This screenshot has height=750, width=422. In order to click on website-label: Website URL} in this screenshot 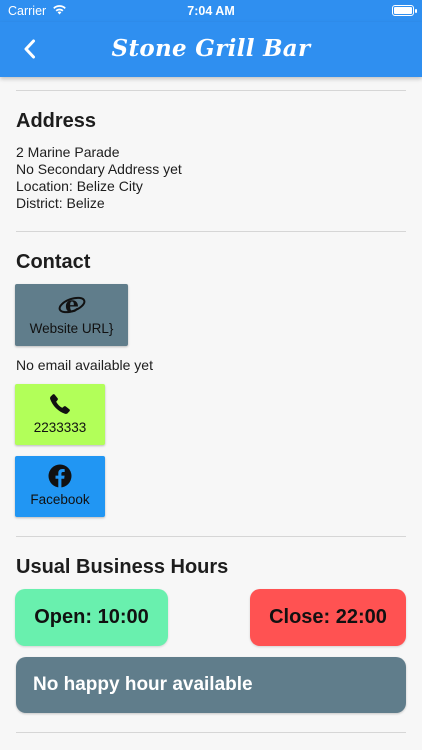, I will do `click(71, 328)`.